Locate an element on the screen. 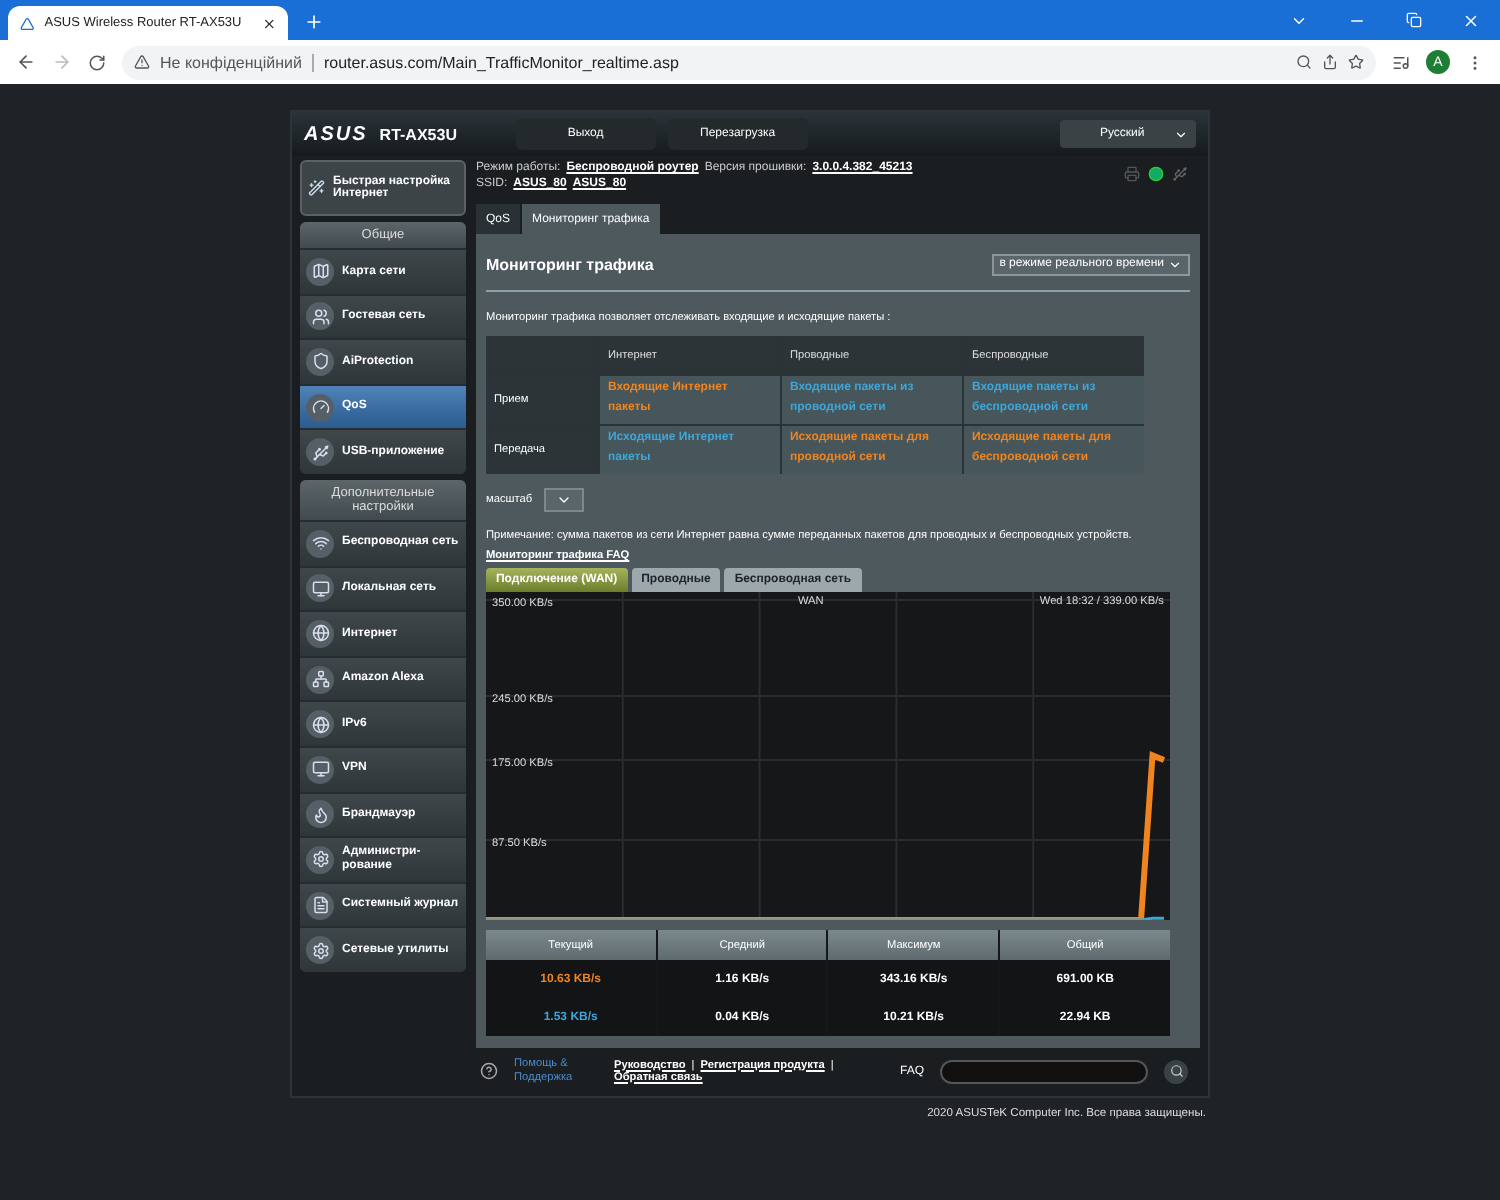  warning-icon is located at coordinates (142, 62).